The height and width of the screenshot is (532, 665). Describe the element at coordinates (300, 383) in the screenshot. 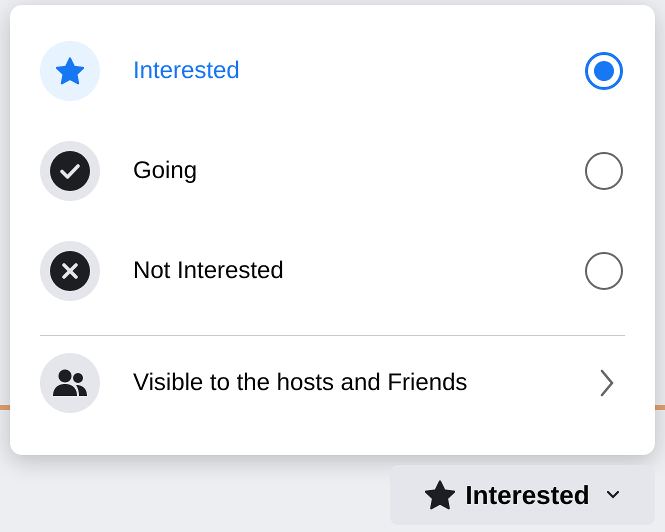

I see `audience-label: Visible to the hosts and Friends` at that location.